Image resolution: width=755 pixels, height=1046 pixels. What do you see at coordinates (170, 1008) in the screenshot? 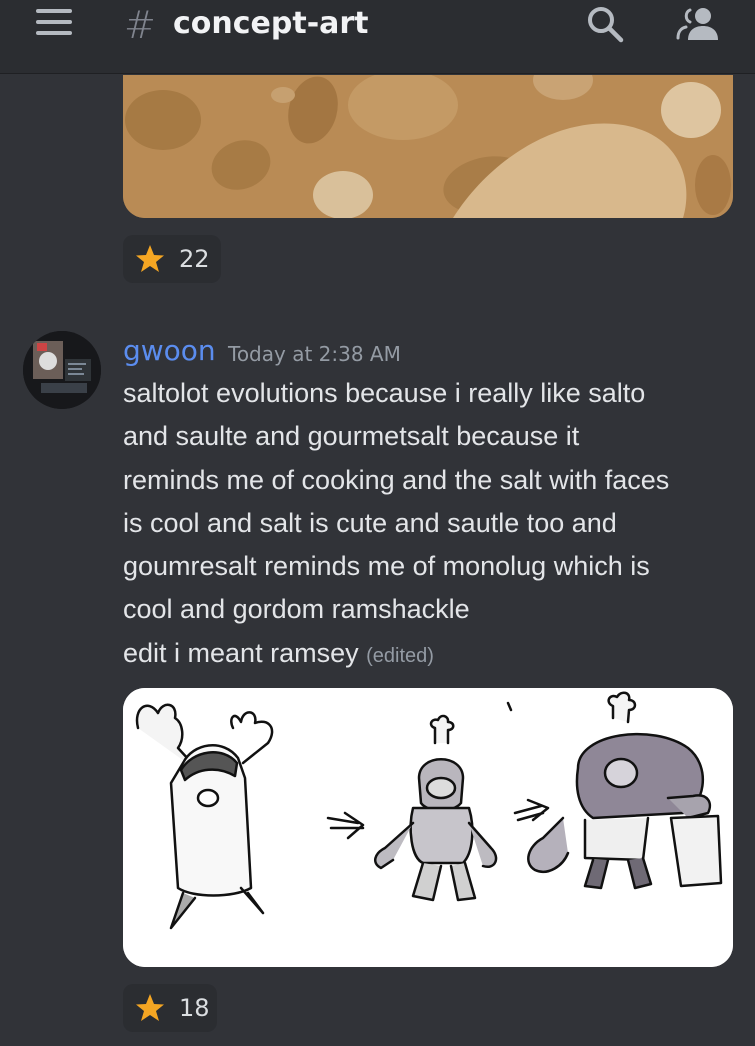
I see `reaction-star: 18` at bounding box center [170, 1008].